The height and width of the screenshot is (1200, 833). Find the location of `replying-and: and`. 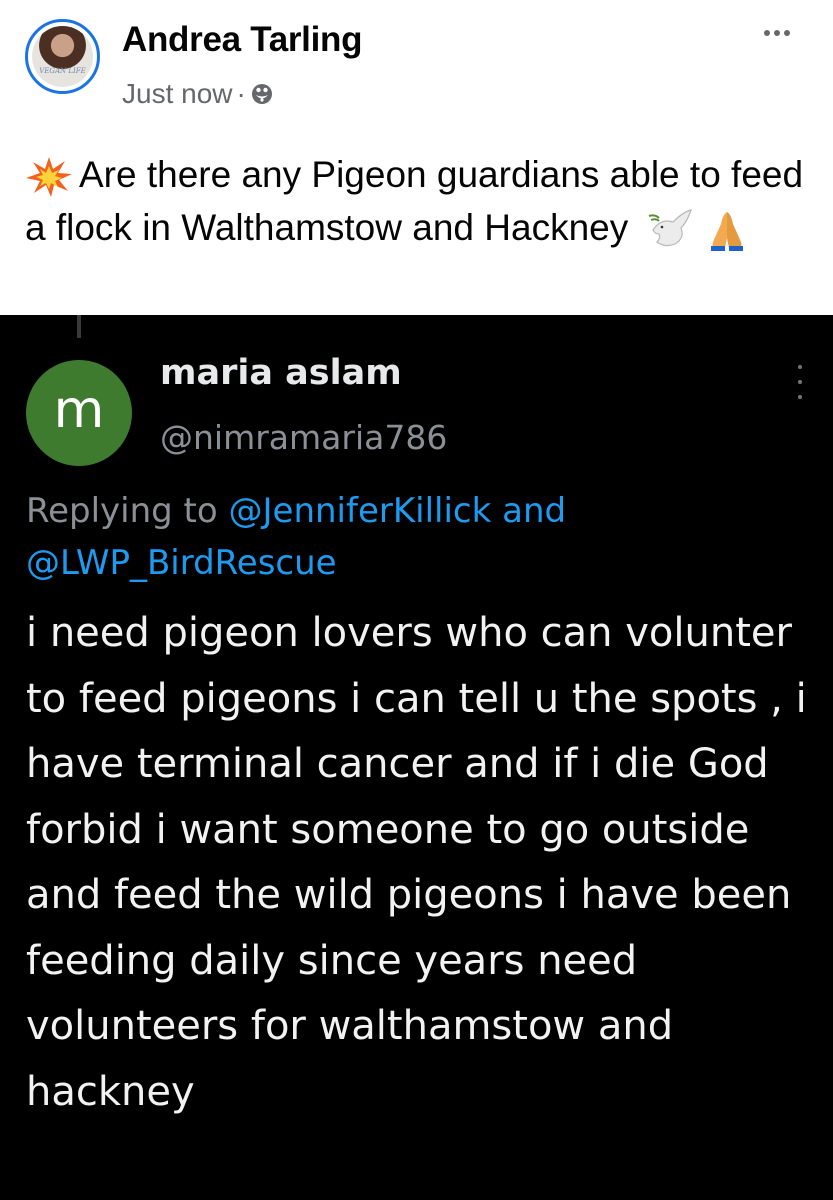

replying-and: and is located at coordinates (534, 511).